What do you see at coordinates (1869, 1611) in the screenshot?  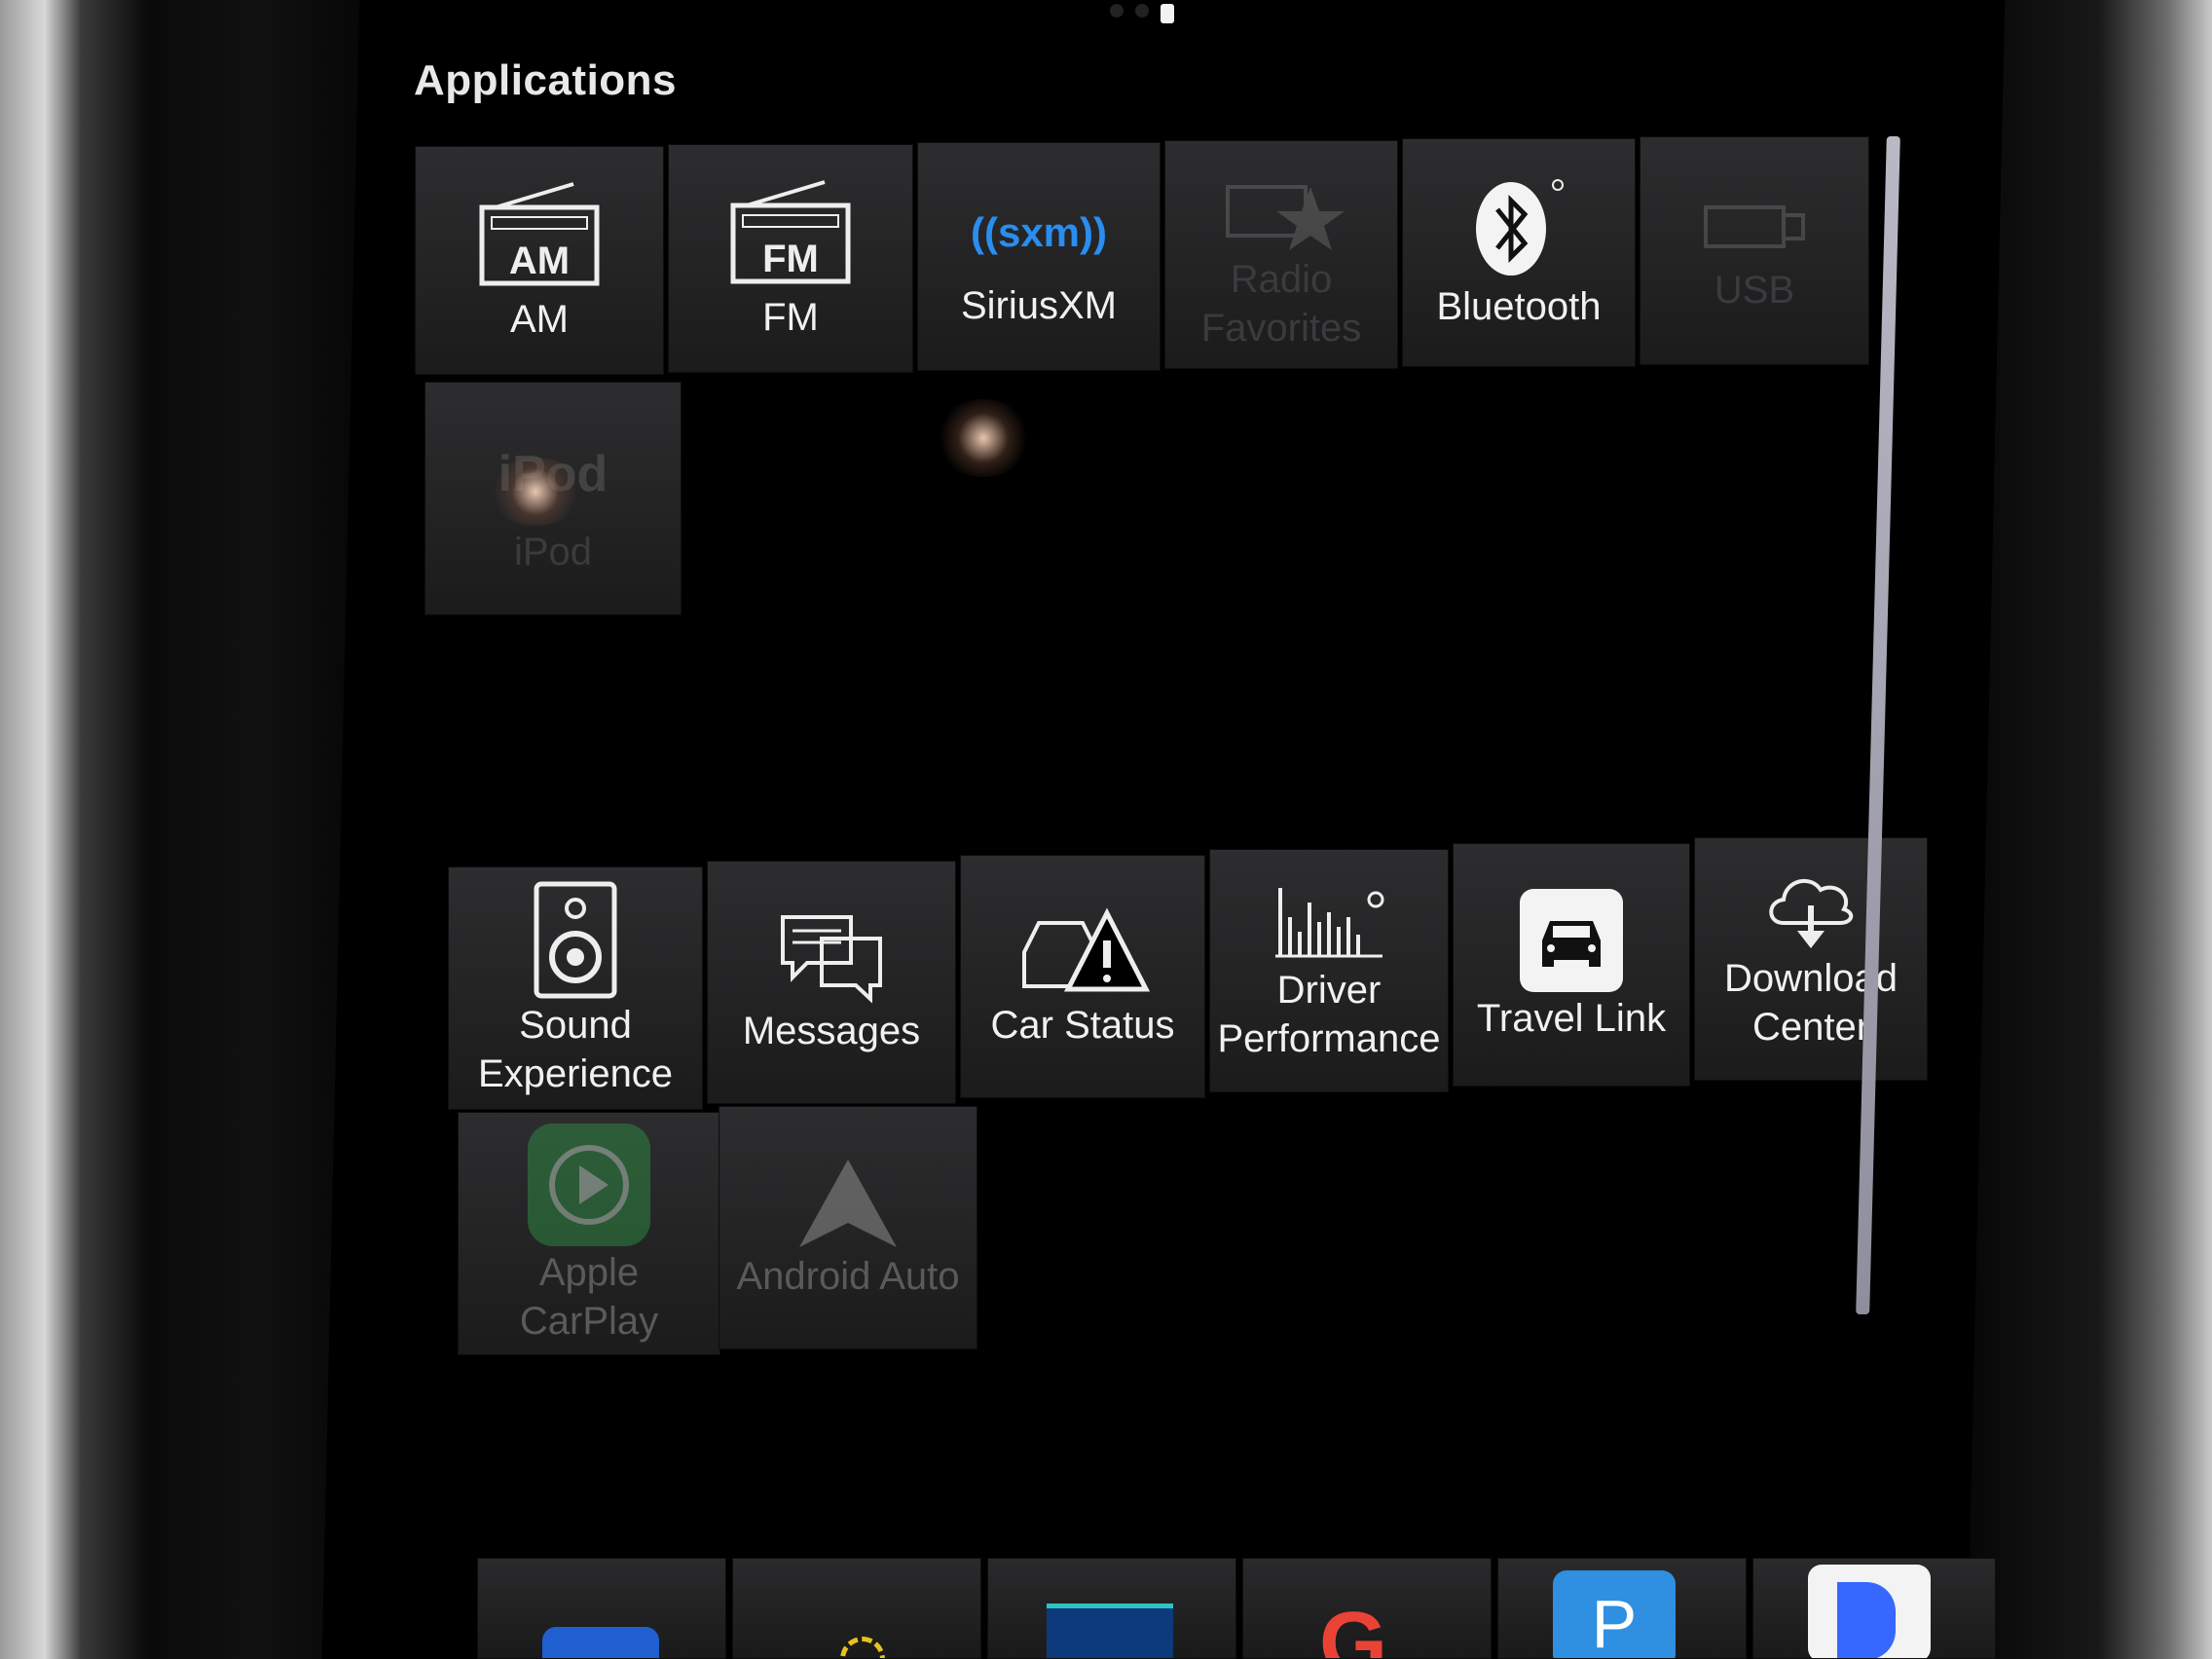 I see `pandora-app-icon` at bounding box center [1869, 1611].